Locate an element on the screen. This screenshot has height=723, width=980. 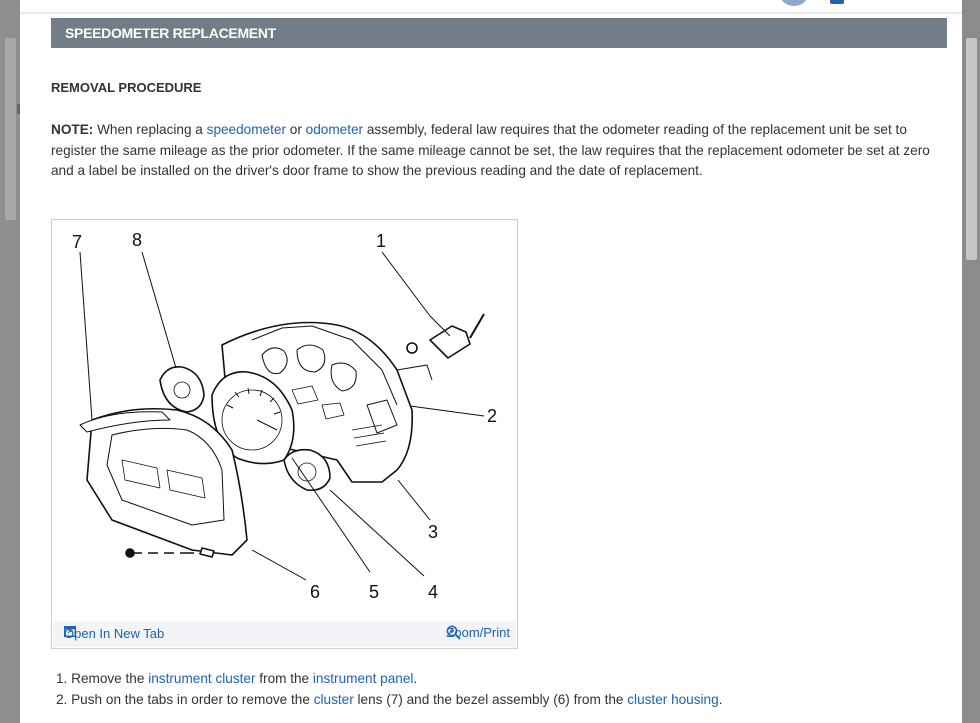
new-tab-icon is located at coordinates (70, 631).